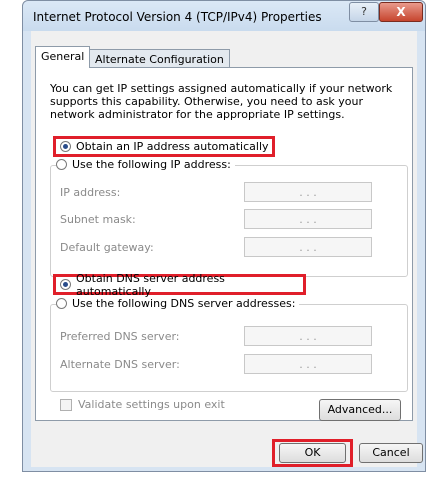 This screenshot has width=433, height=479. I want to click on obtain-ip-auto-radio, so click(65, 146).